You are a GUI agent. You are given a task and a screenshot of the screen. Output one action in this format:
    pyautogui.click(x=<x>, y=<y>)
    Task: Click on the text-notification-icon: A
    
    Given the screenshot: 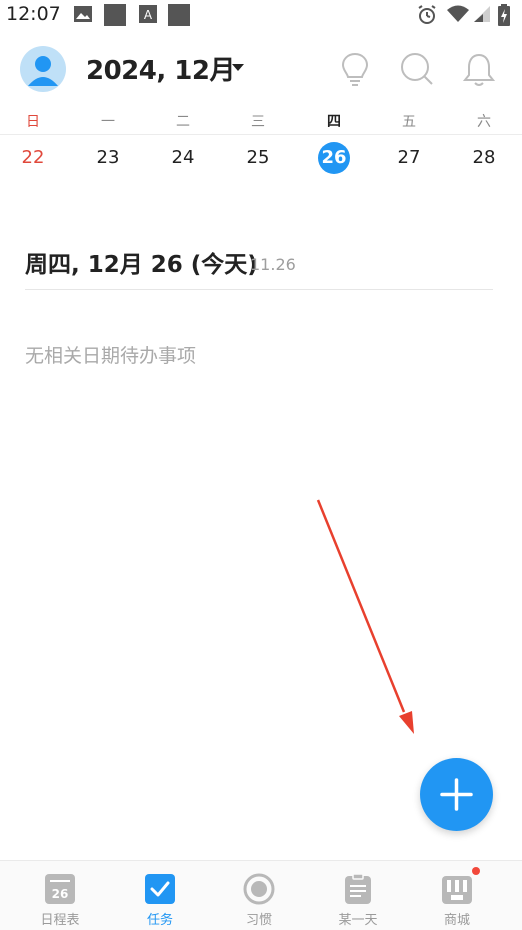 What is the action you would take?
    pyautogui.click(x=148, y=14)
    